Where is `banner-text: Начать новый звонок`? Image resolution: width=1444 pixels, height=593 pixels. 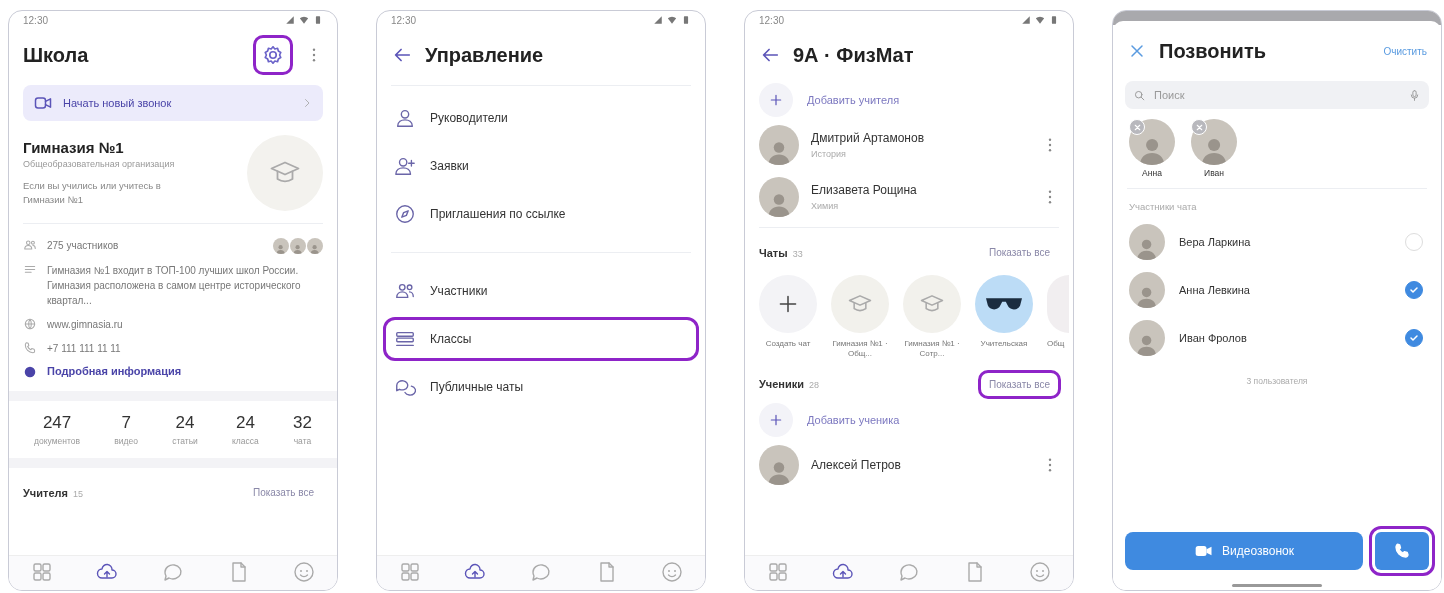 banner-text: Начать новый звонок is located at coordinates (118, 103).